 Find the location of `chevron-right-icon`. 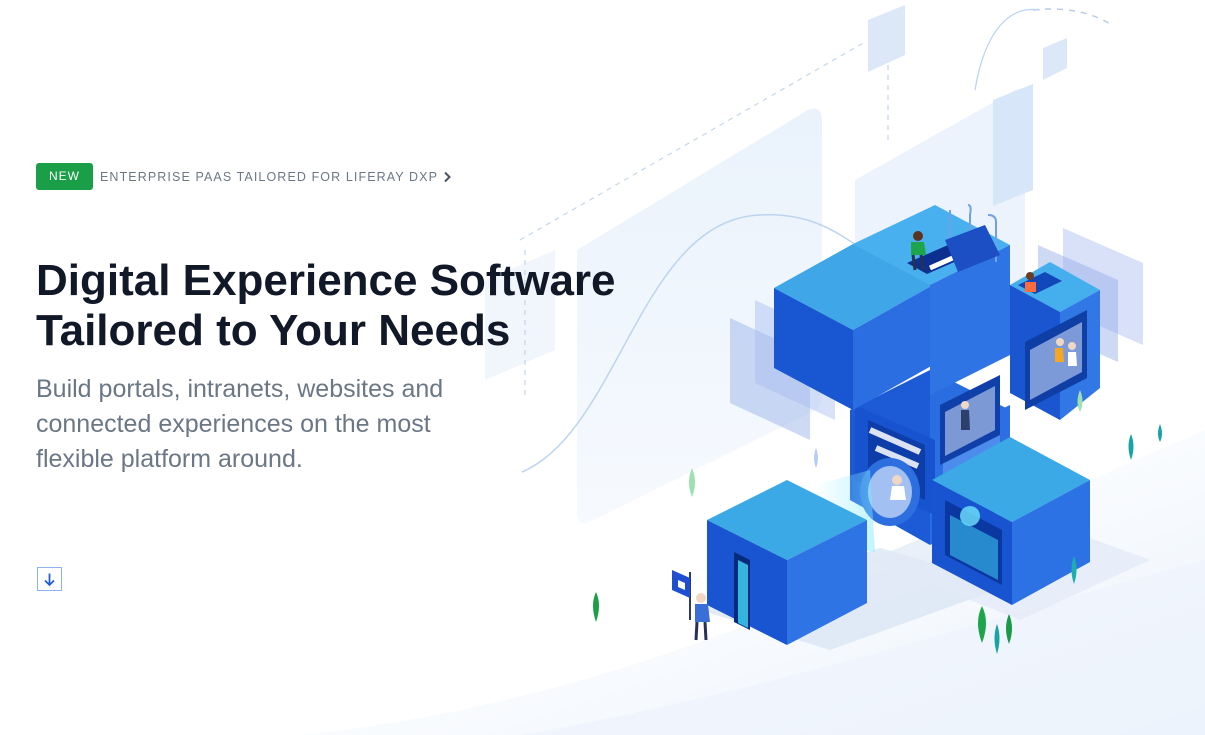

chevron-right-icon is located at coordinates (447, 176).